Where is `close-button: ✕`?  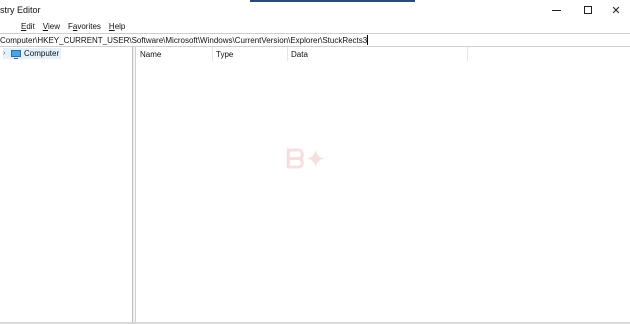 close-button: ✕ is located at coordinates (616, 10).